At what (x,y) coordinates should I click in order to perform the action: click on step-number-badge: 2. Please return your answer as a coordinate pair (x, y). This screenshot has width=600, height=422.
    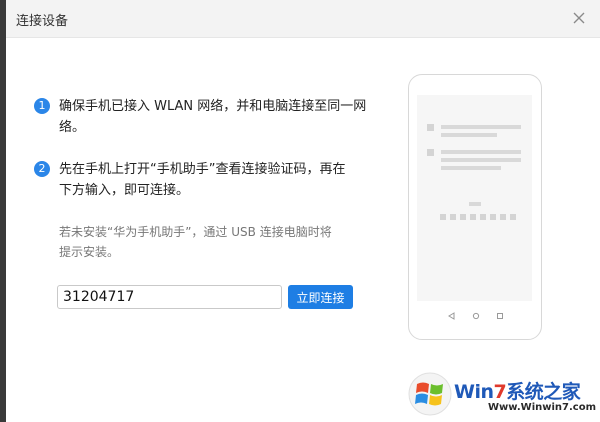
    Looking at the image, I should click on (42, 169).